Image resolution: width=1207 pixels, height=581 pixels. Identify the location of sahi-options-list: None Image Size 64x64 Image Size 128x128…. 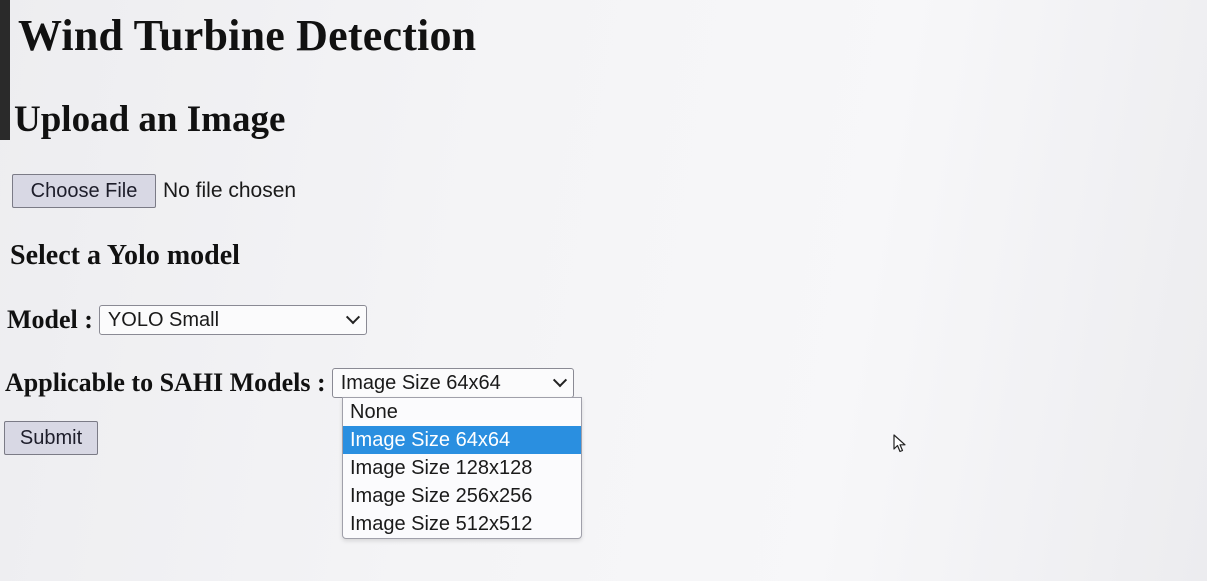
(462, 468).